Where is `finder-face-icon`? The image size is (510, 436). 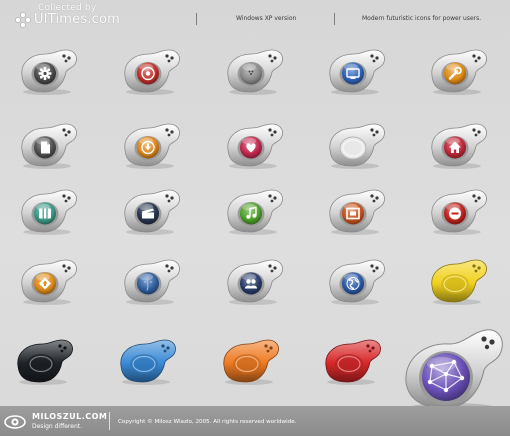 finder-face-icon is located at coordinates (152, 282).